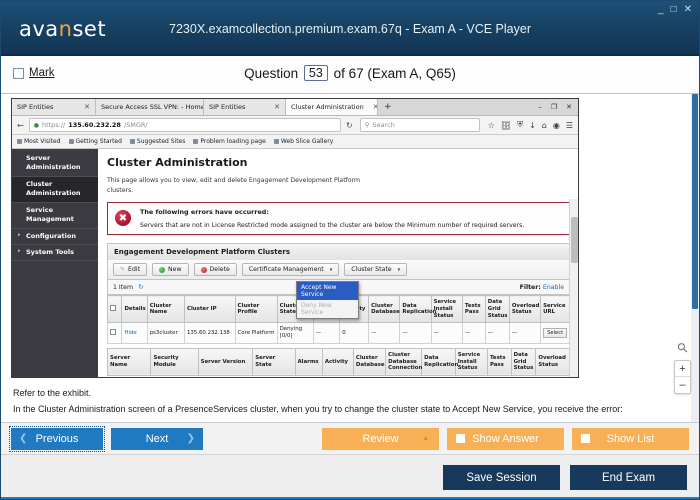  I want to click on header-overload-status: Overload Status, so click(525, 309).